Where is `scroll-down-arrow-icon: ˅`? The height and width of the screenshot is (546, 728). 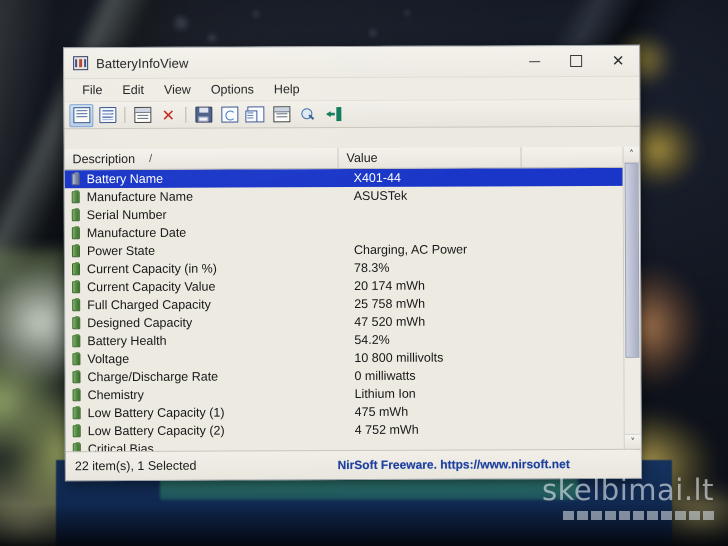
scroll-down-arrow-icon: ˅ is located at coordinates (632, 441).